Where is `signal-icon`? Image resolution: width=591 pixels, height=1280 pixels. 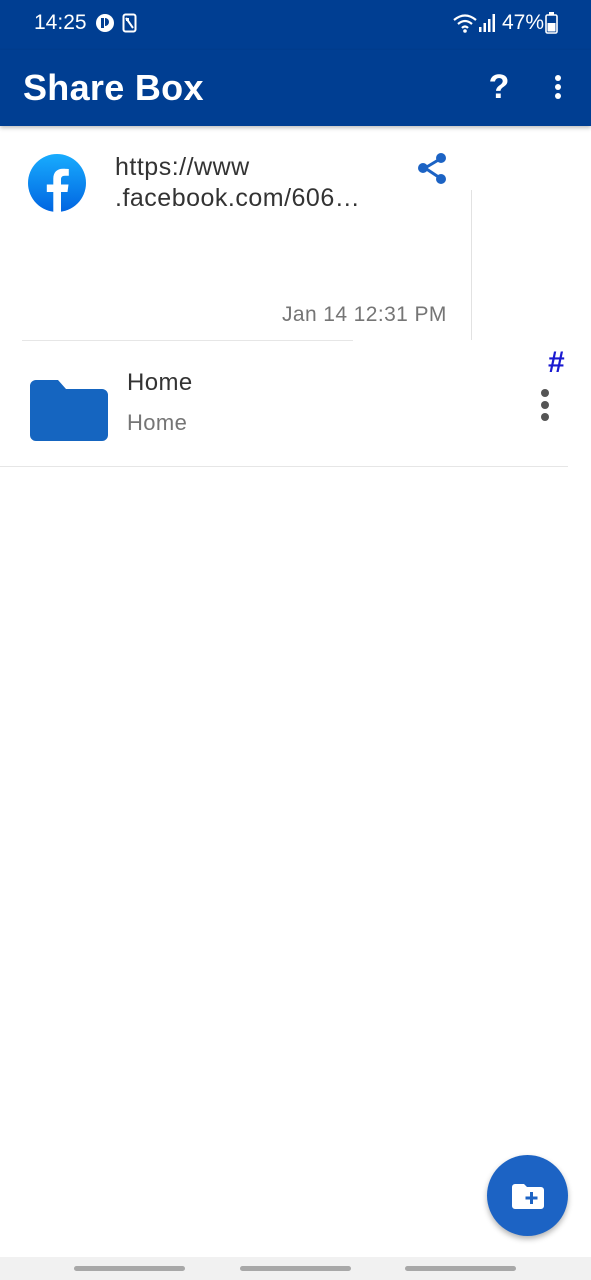
signal-icon is located at coordinates (487, 25).